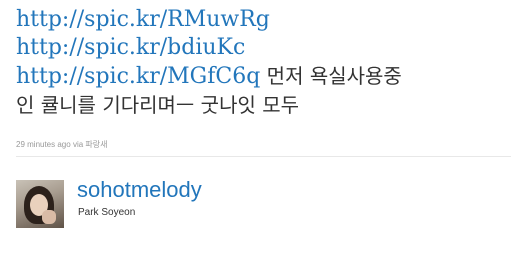 This screenshot has width=519, height=257. Describe the element at coordinates (263, 48) in the screenshot. I see `tweet-line-2: http://spic.kr/bdiuKc` at that location.